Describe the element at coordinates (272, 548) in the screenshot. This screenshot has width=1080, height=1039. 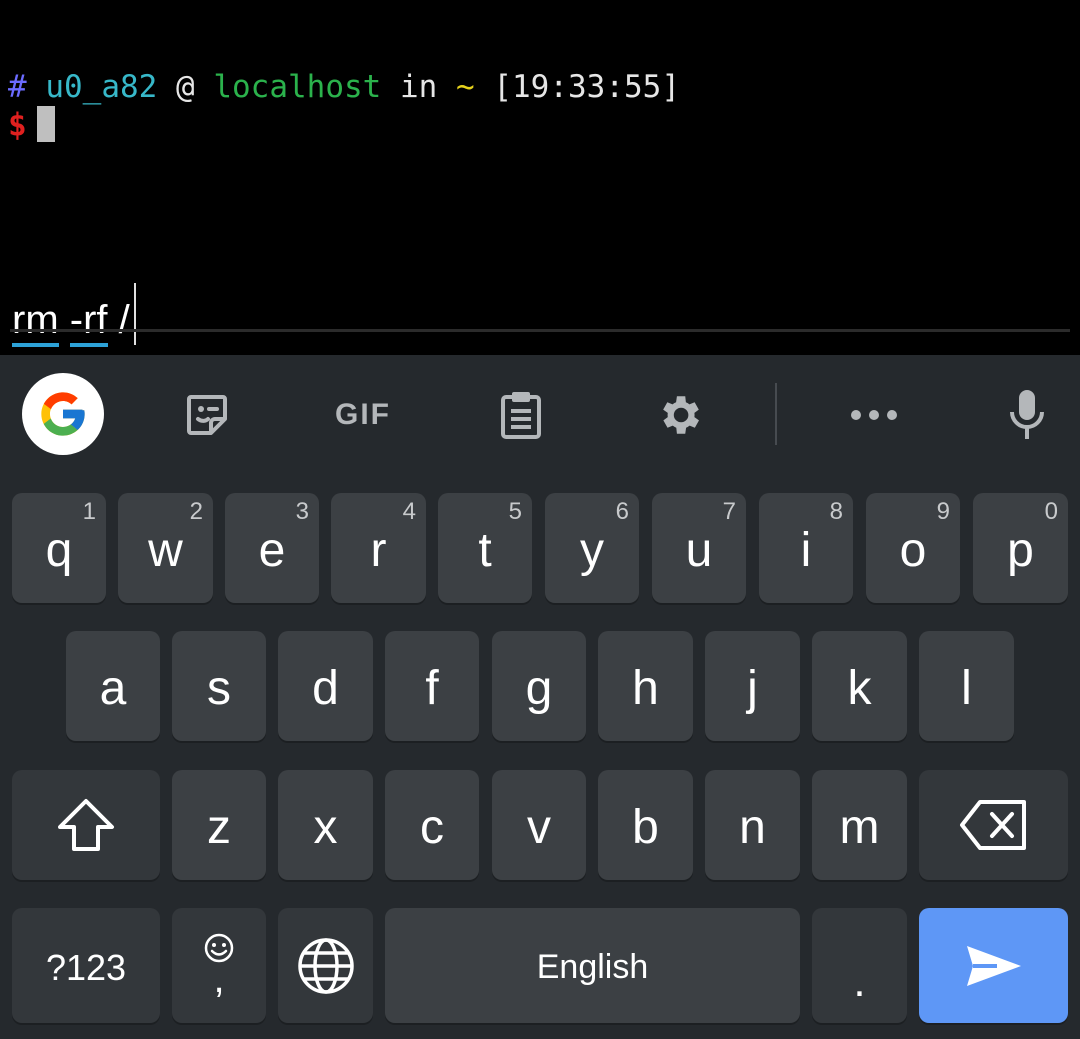
I see `key-e: 3e` at that location.